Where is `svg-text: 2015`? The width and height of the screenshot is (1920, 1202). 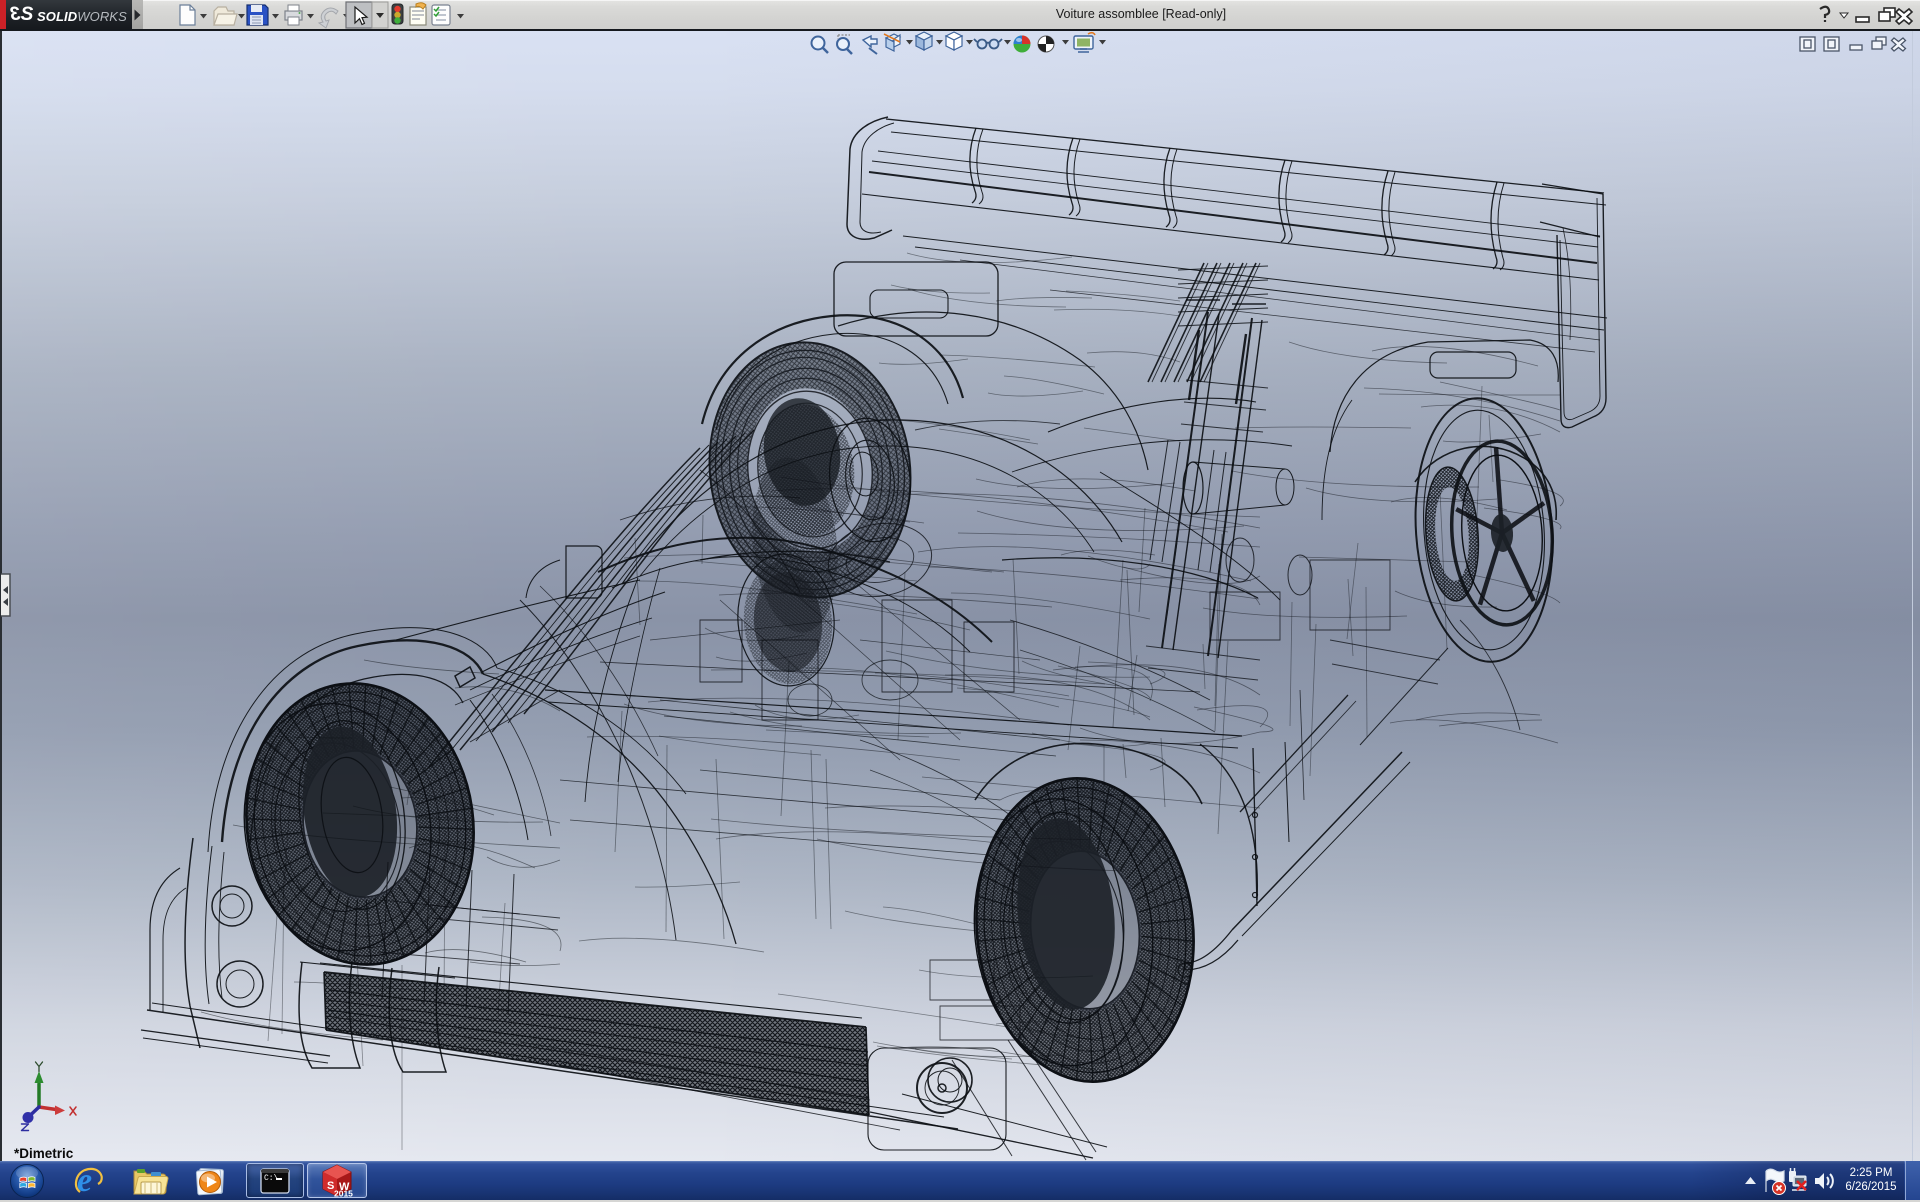 svg-text: 2015 is located at coordinates (343, 1194).